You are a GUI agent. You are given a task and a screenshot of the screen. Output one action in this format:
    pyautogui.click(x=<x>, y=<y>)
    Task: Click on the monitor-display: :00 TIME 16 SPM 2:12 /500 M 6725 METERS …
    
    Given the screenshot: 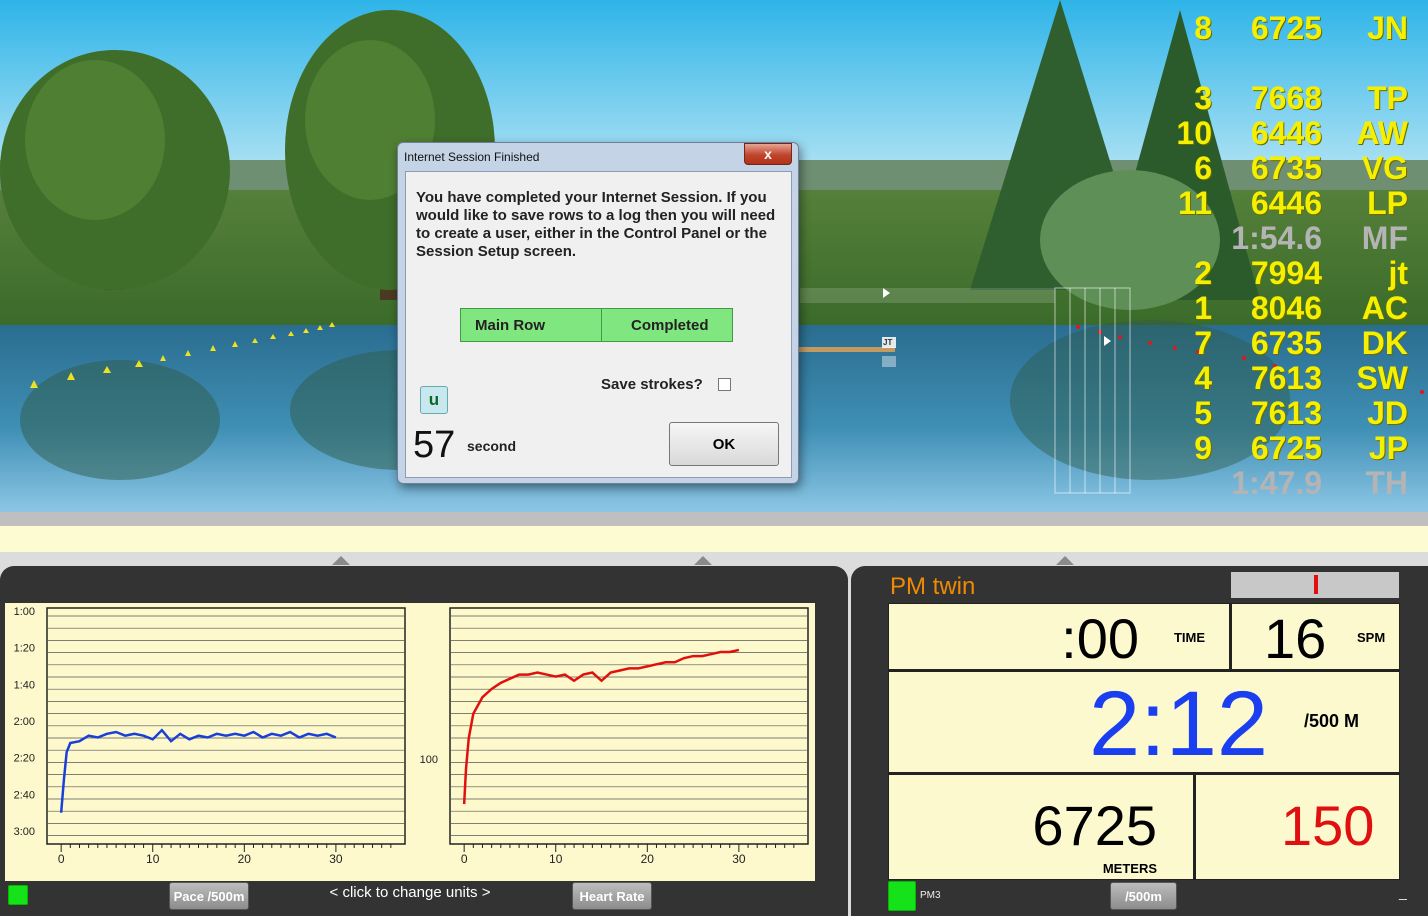 What is the action you would take?
    pyautogui.click(x=1144, y=741)
    